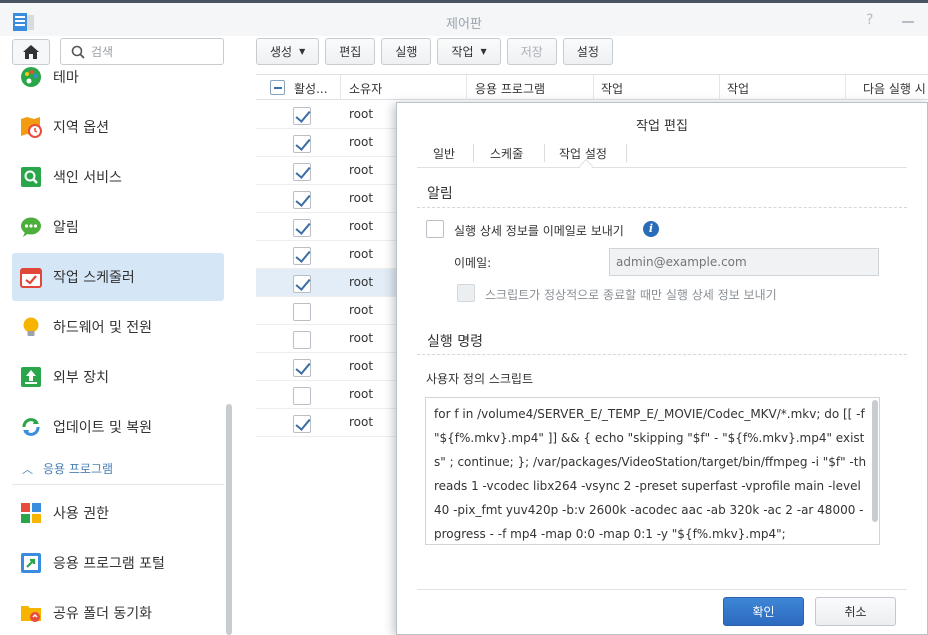  Describe the element at coordinates (855, 611) in the screenshot. I see `cancel-button: 취소` at that location.